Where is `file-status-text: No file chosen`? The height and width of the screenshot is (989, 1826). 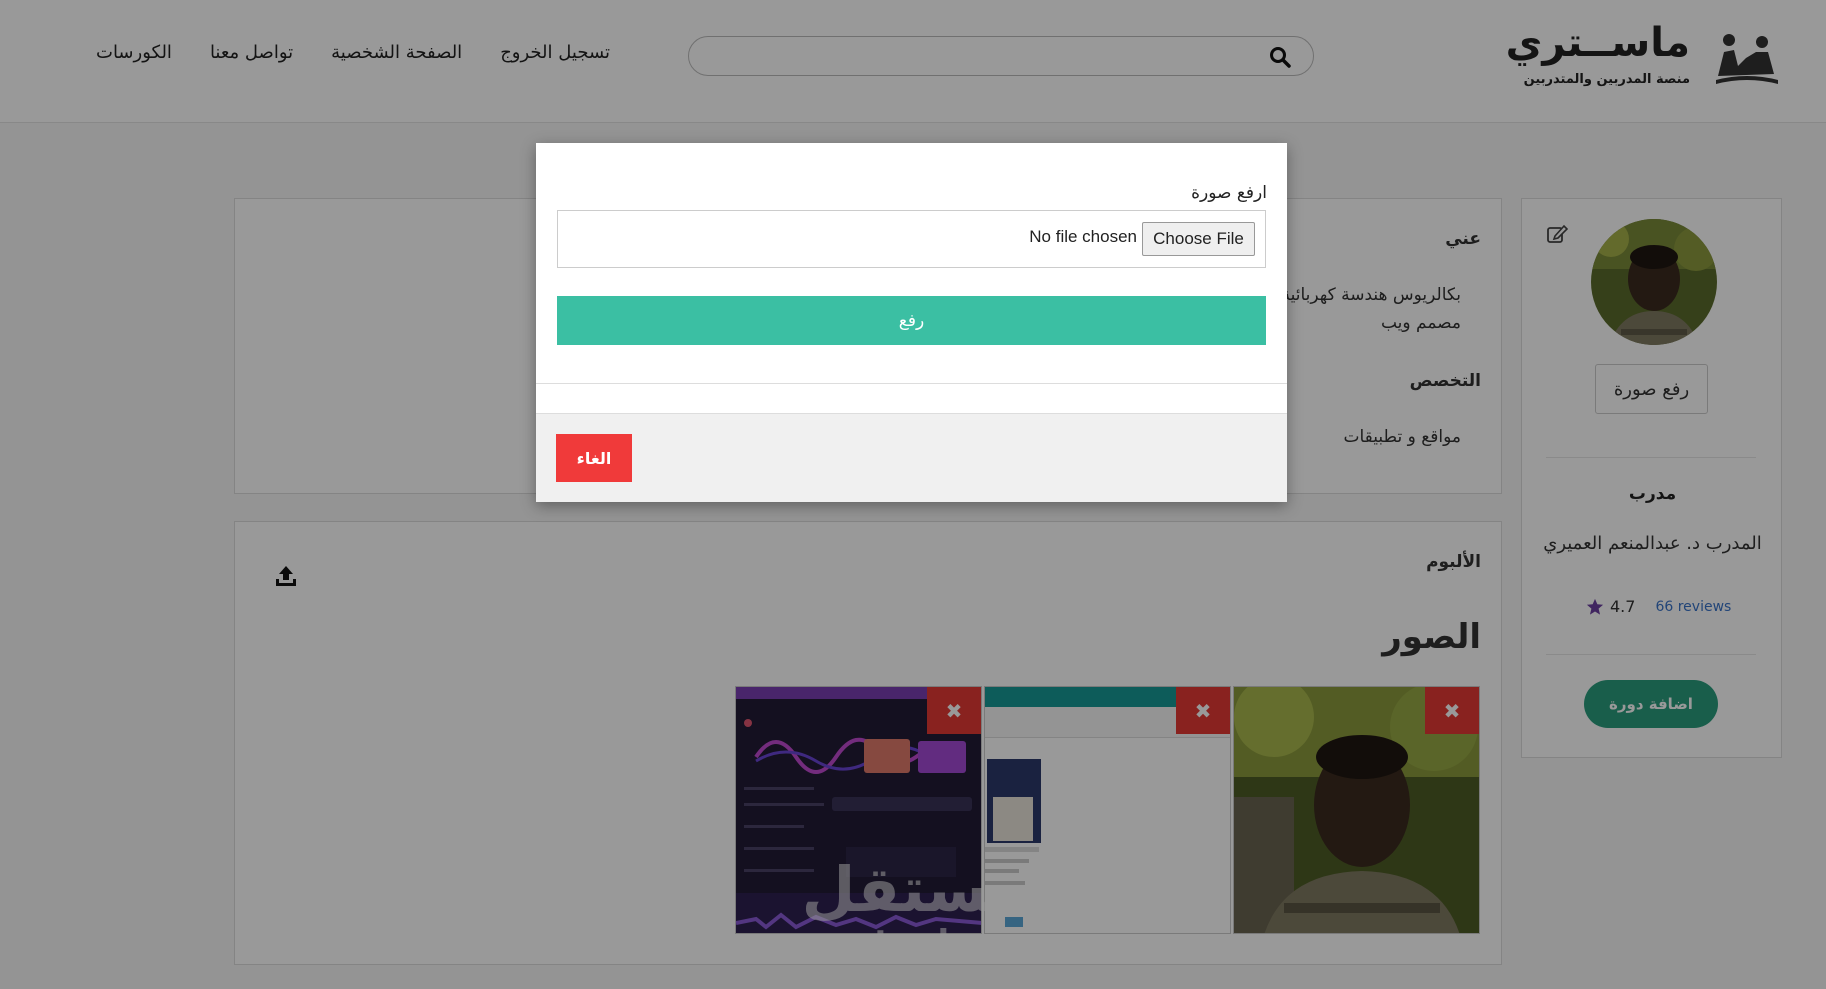
file-status-text: No file chosen is located at coordinates (1083, 236).